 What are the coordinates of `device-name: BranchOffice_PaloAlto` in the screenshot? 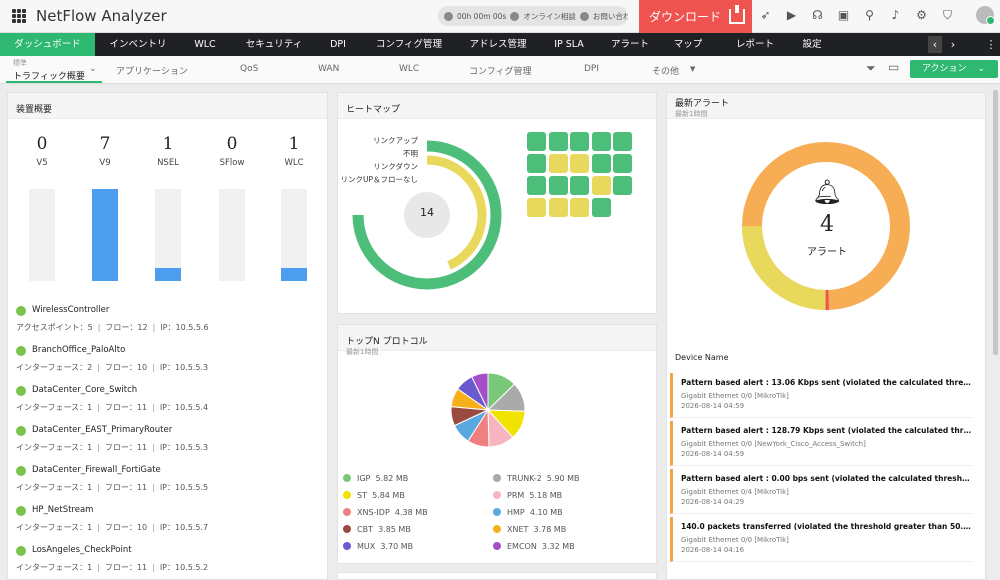 It's located at (166, 350).